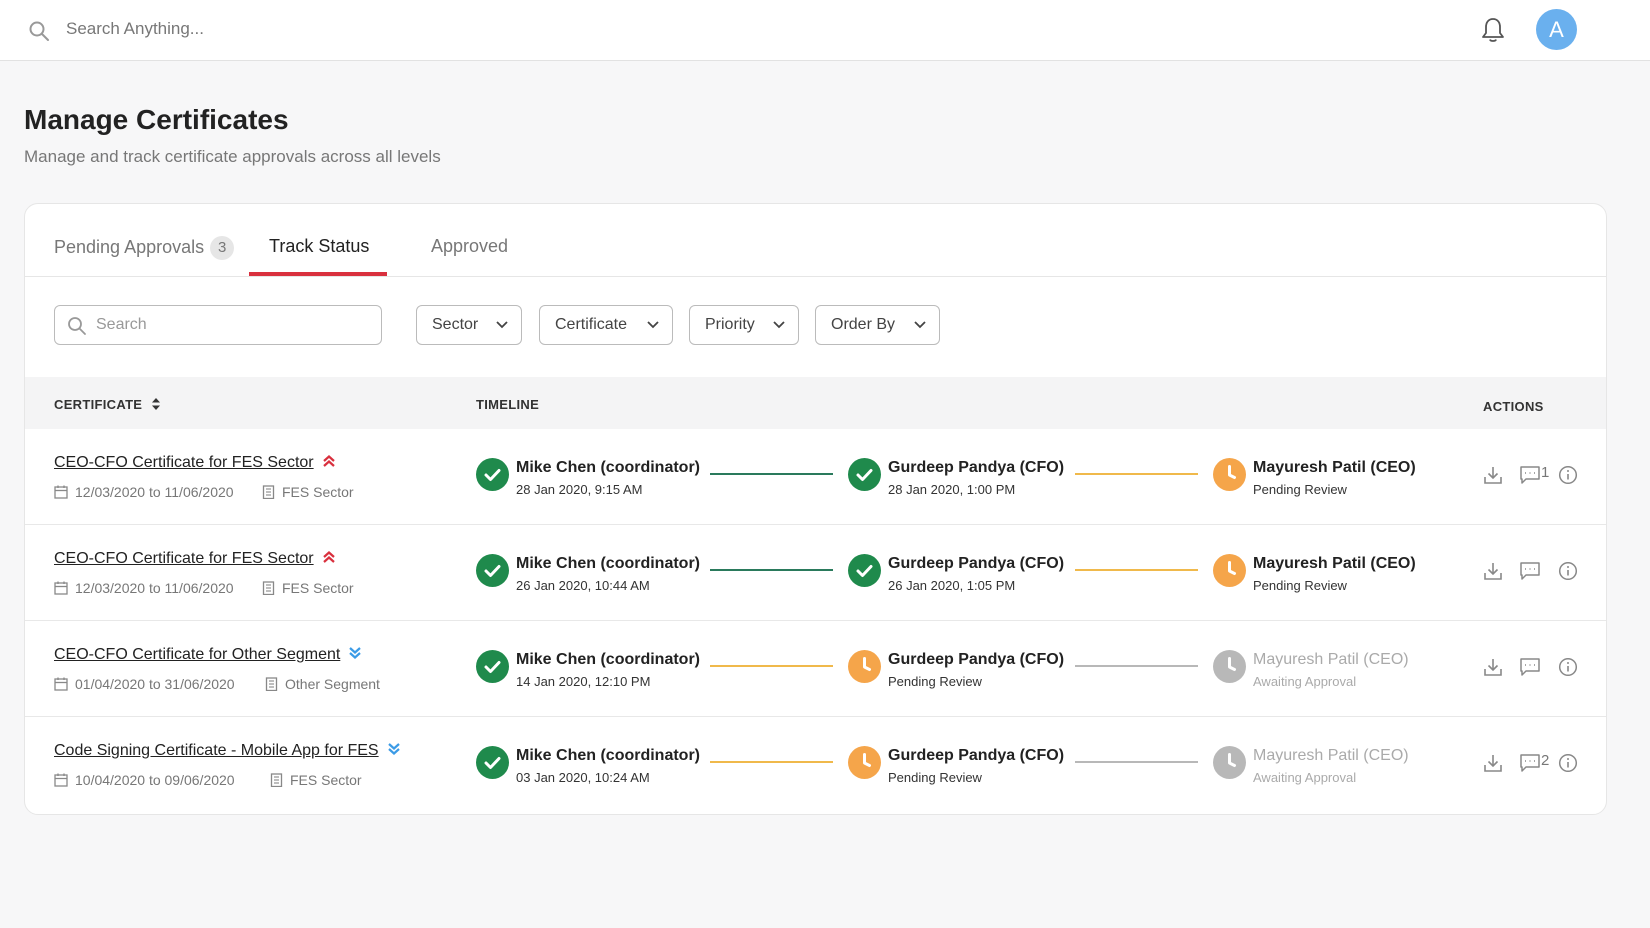 This screenshot has height=928, width=1650. What do you see at coordinates (508, 404) in the screenshot?
I see `timeline-column-header: TIMELINE` at bounding box center [508, 404].